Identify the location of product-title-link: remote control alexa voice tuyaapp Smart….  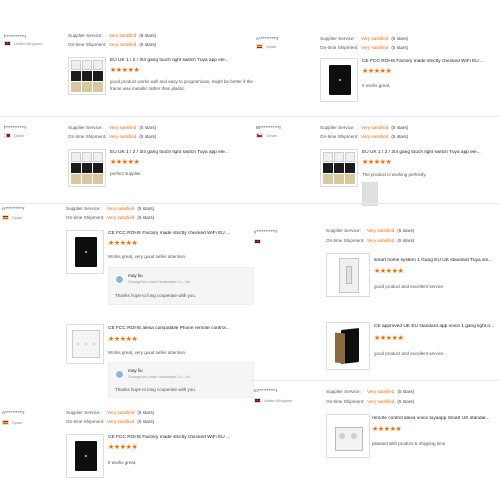
(435, 418).